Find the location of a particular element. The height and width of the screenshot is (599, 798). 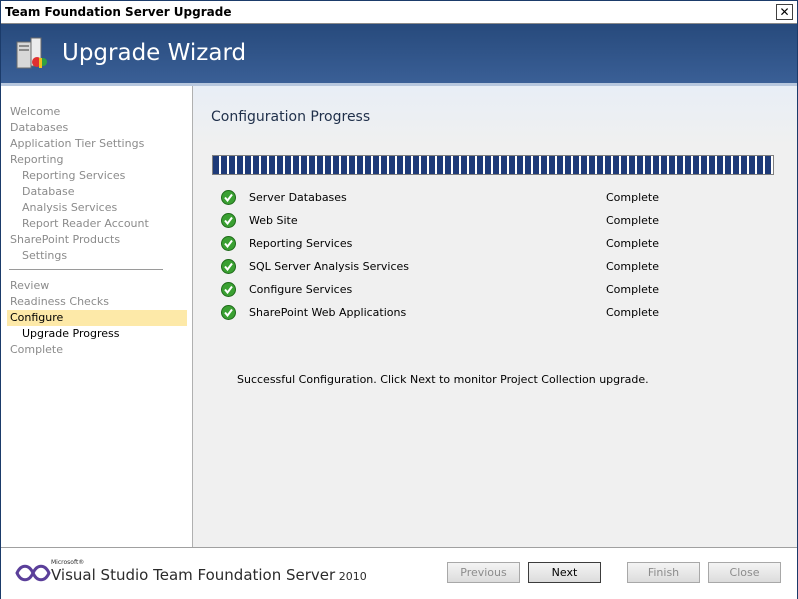

close-window-button: ✕ is located at coordinates (784, 12).